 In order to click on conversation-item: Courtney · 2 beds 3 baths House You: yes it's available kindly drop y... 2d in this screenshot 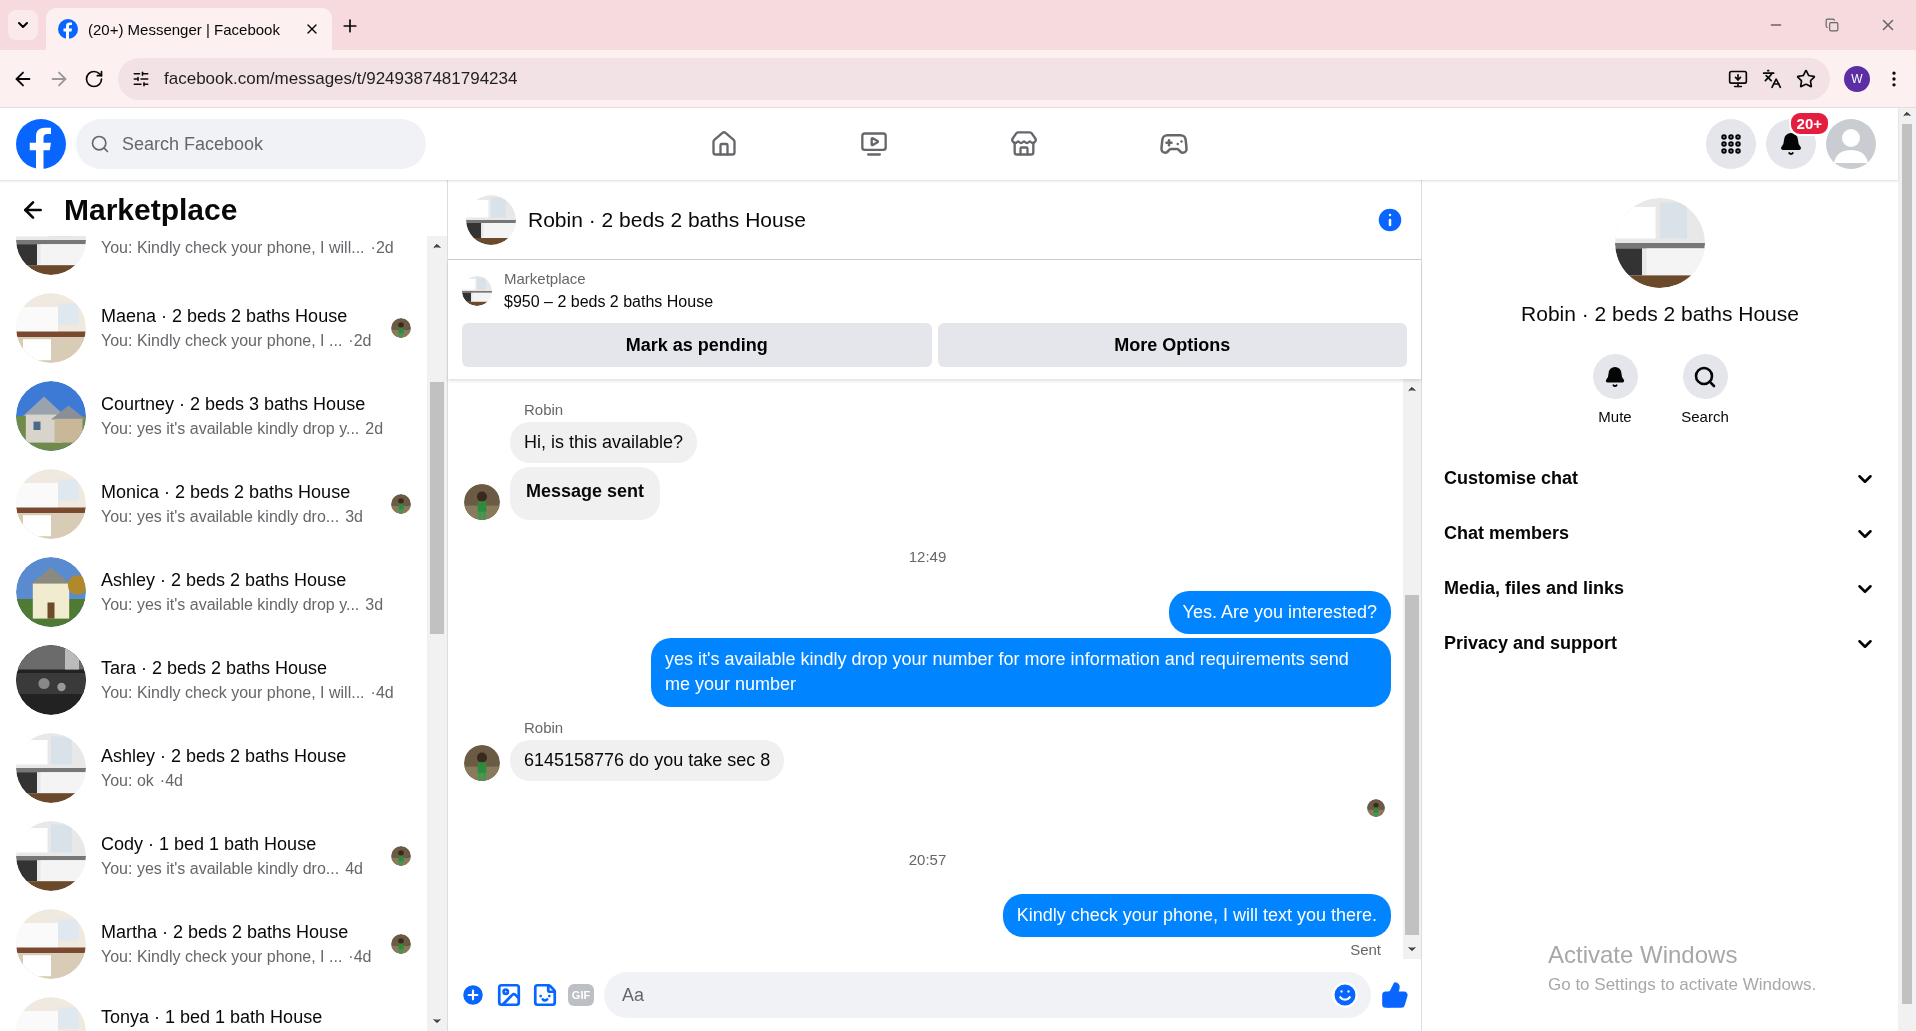, I will do `click(213, 416)`.